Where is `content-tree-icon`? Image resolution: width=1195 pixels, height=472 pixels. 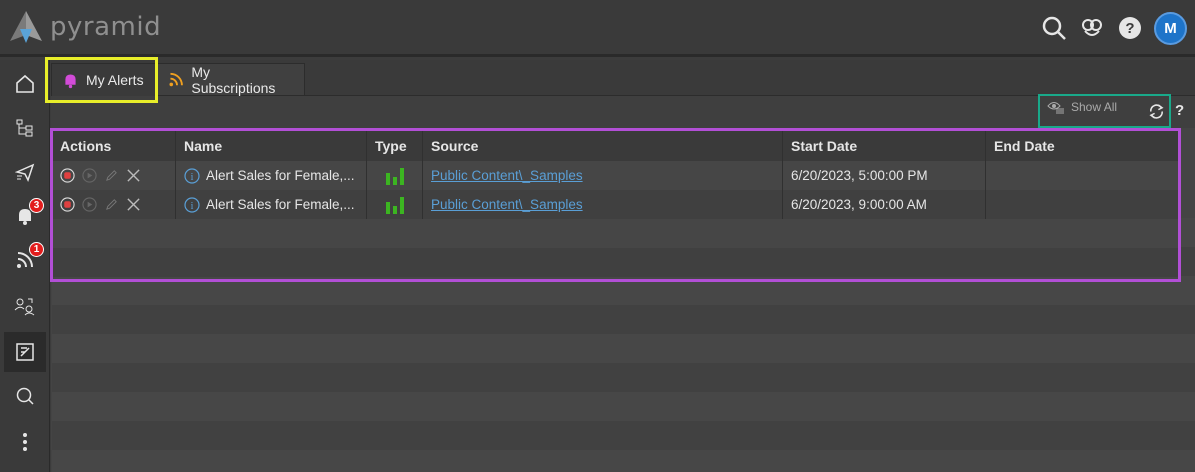 content-tree-icon is located at coordinates (25, 128).